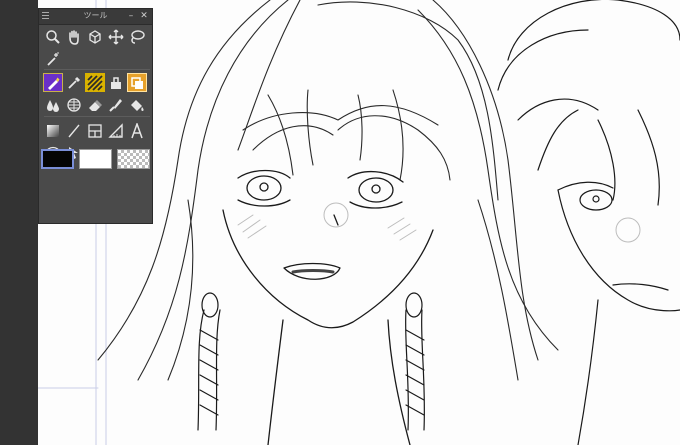  I want to click on text-icon, so click(137, 130).